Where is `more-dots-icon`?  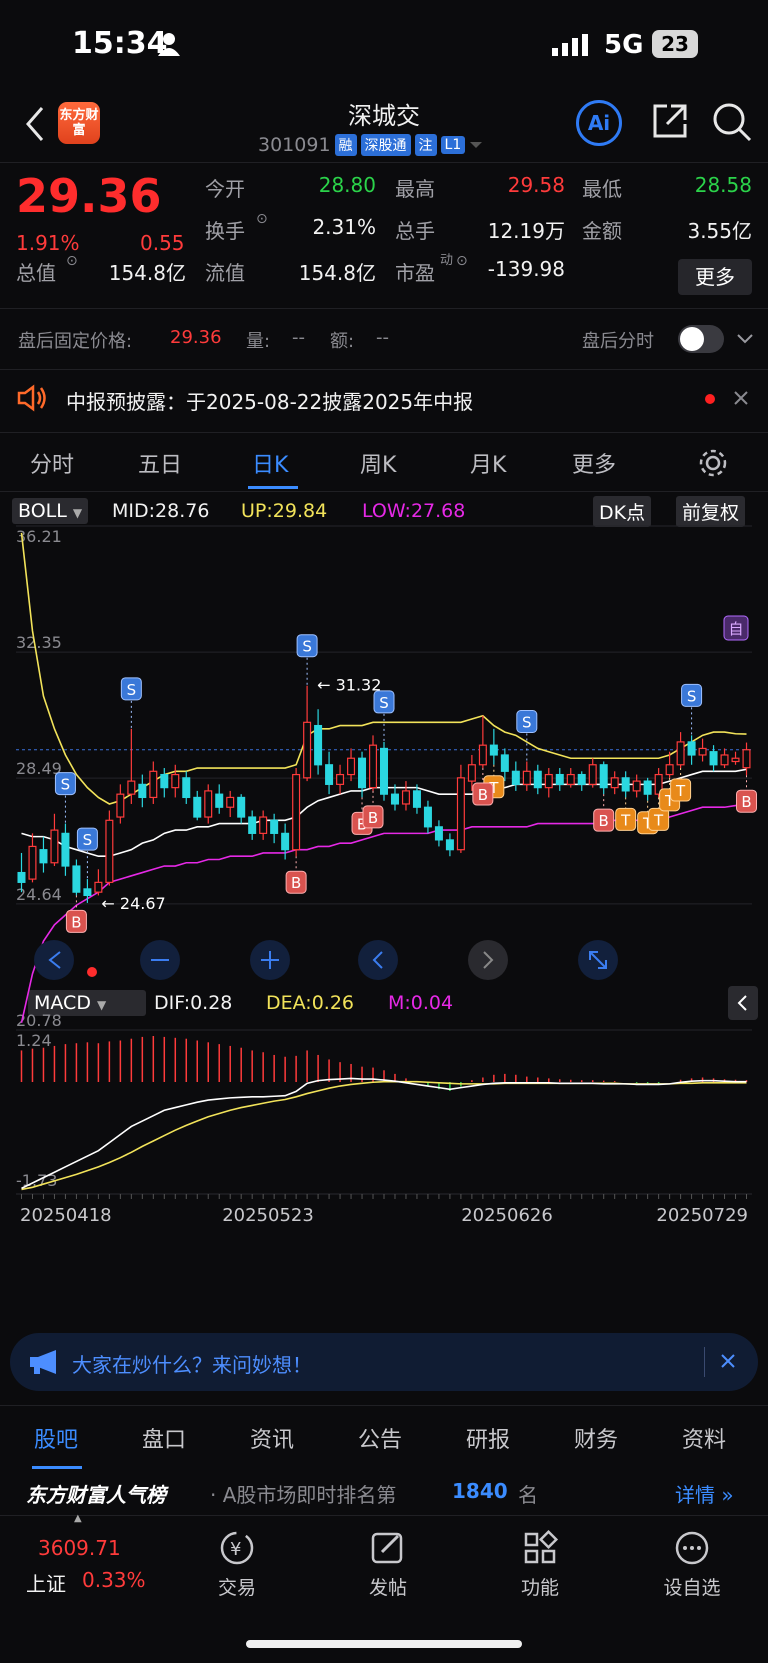
more-dots-icon is located at coordinates (692, 1548).